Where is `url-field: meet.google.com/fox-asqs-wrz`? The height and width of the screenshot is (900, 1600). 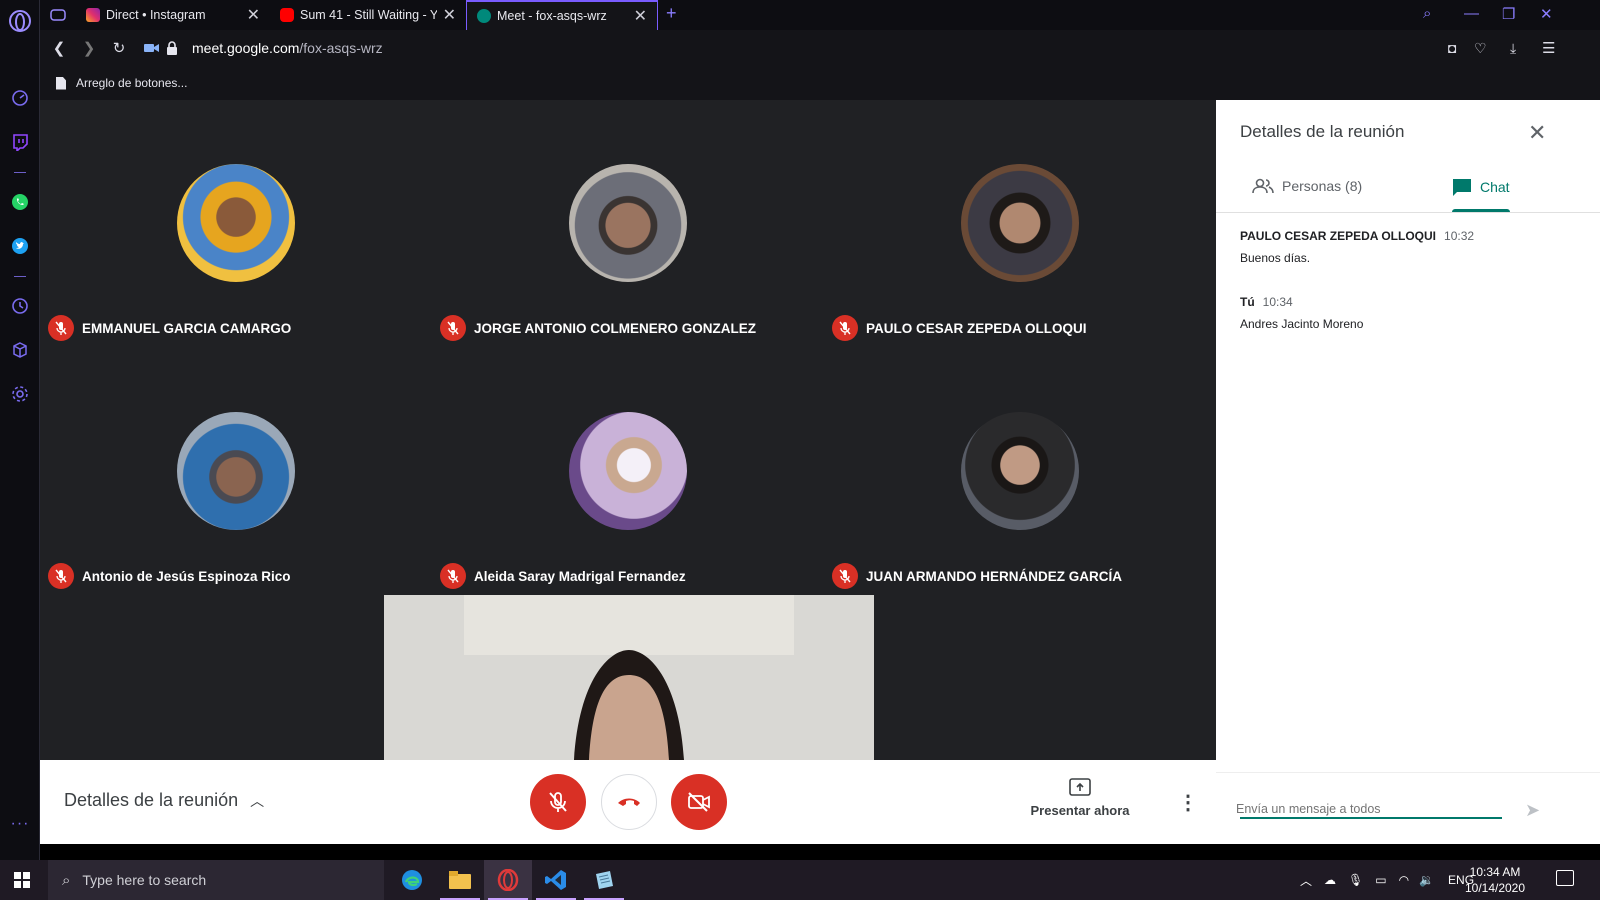 url-field: meet.google.com/fox-asqs-wrz is located at coordinates (287, 48).